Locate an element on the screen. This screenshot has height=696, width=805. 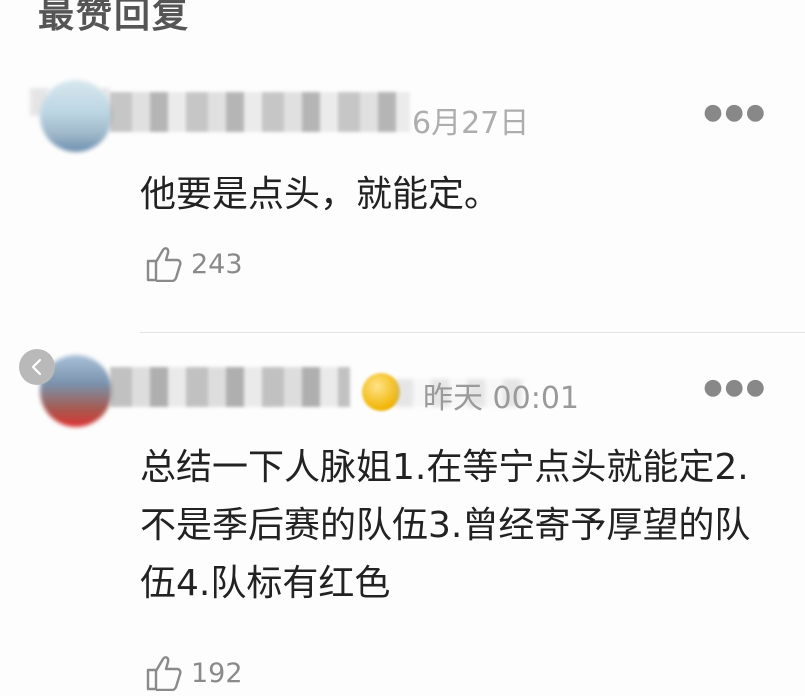
back-button is located at coordinates (37, 367).